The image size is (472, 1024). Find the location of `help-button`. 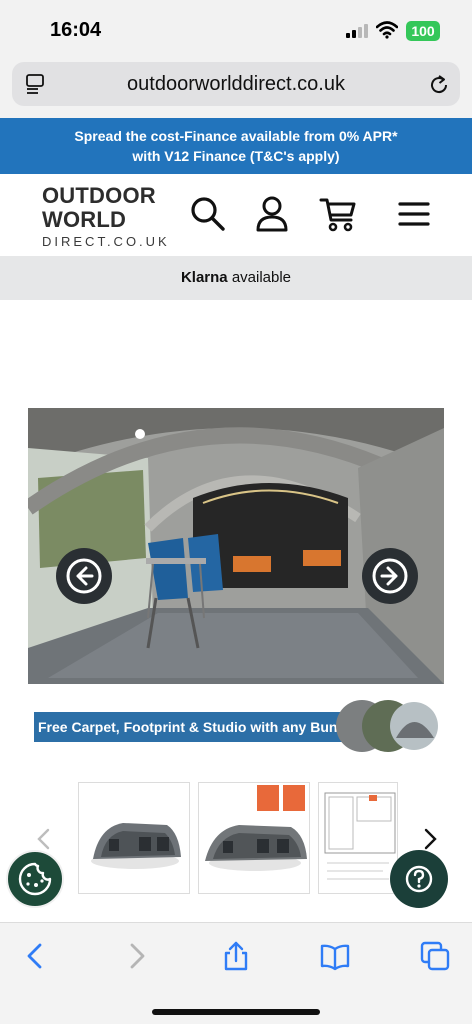

help-button is located at coordinates (419, 879).